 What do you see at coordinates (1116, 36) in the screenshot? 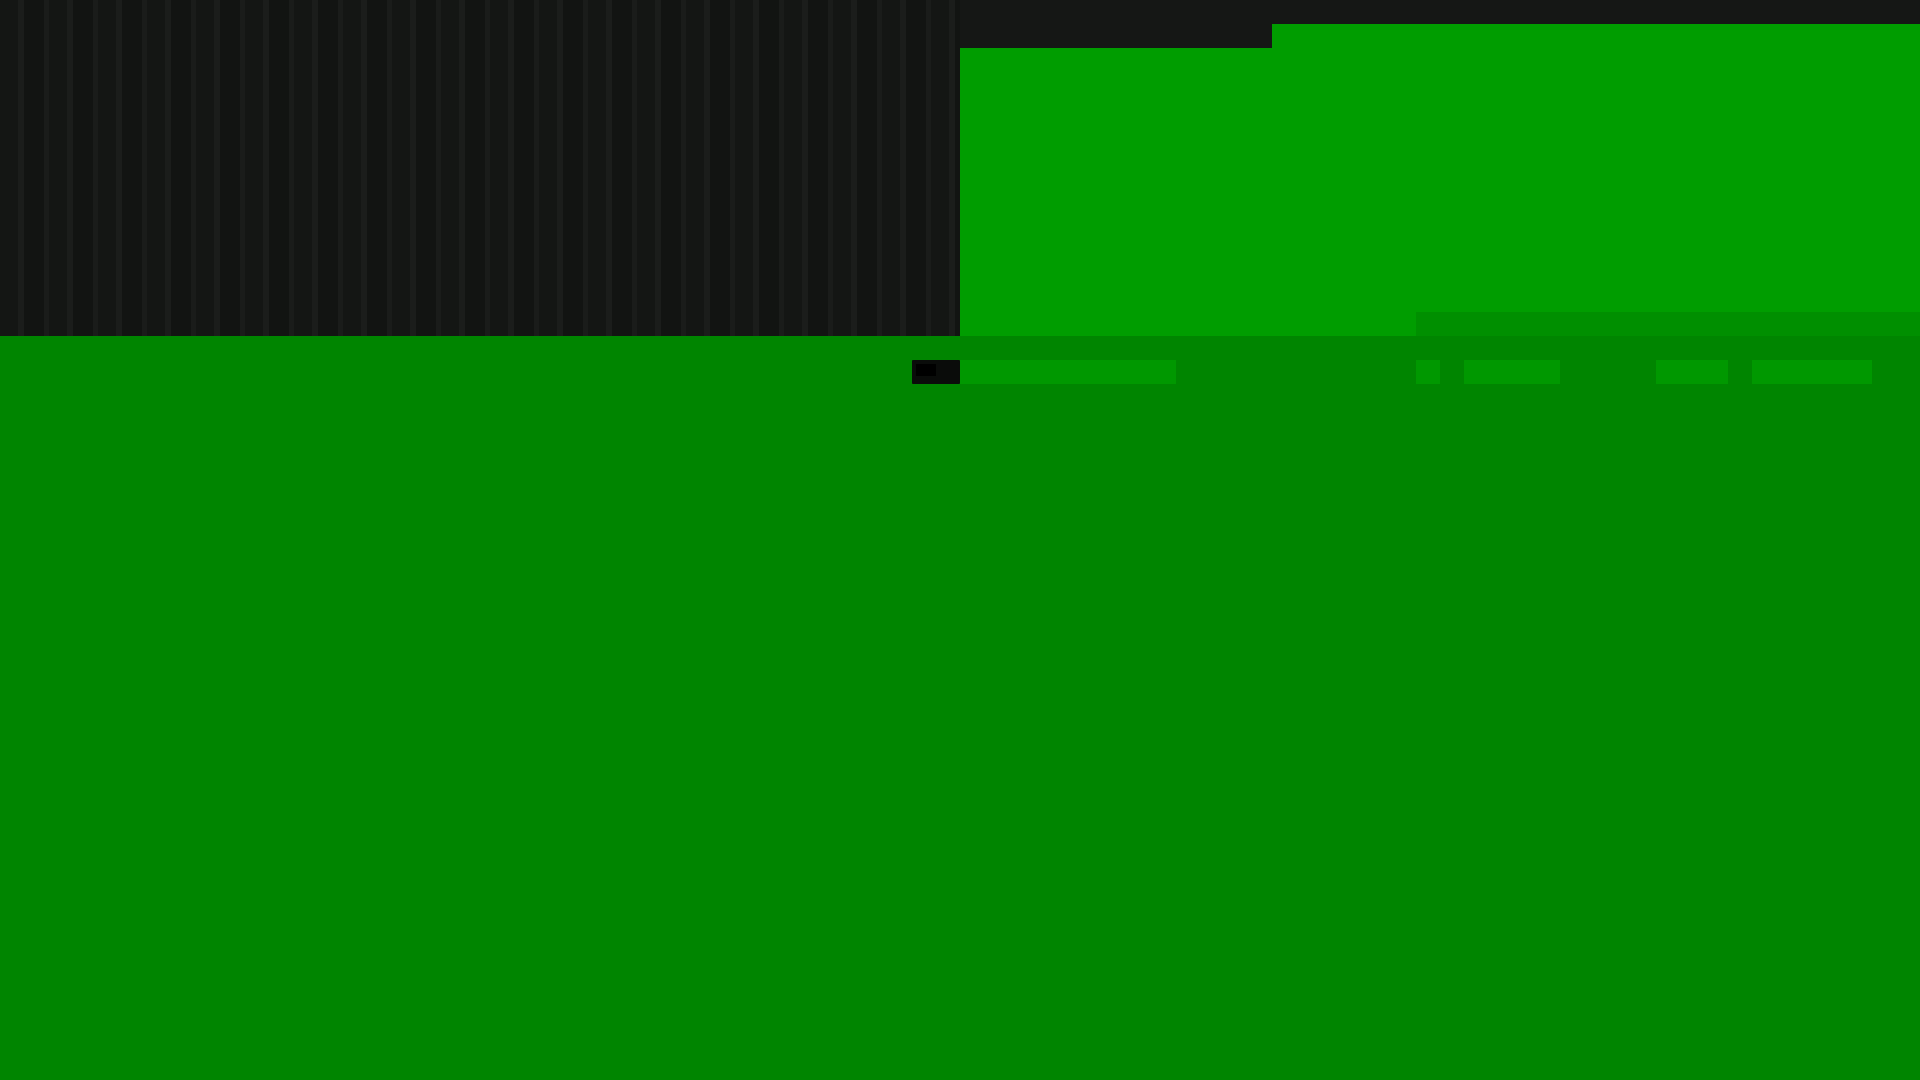
I see `top-strip-mid` at bounding box center [1116, 36].